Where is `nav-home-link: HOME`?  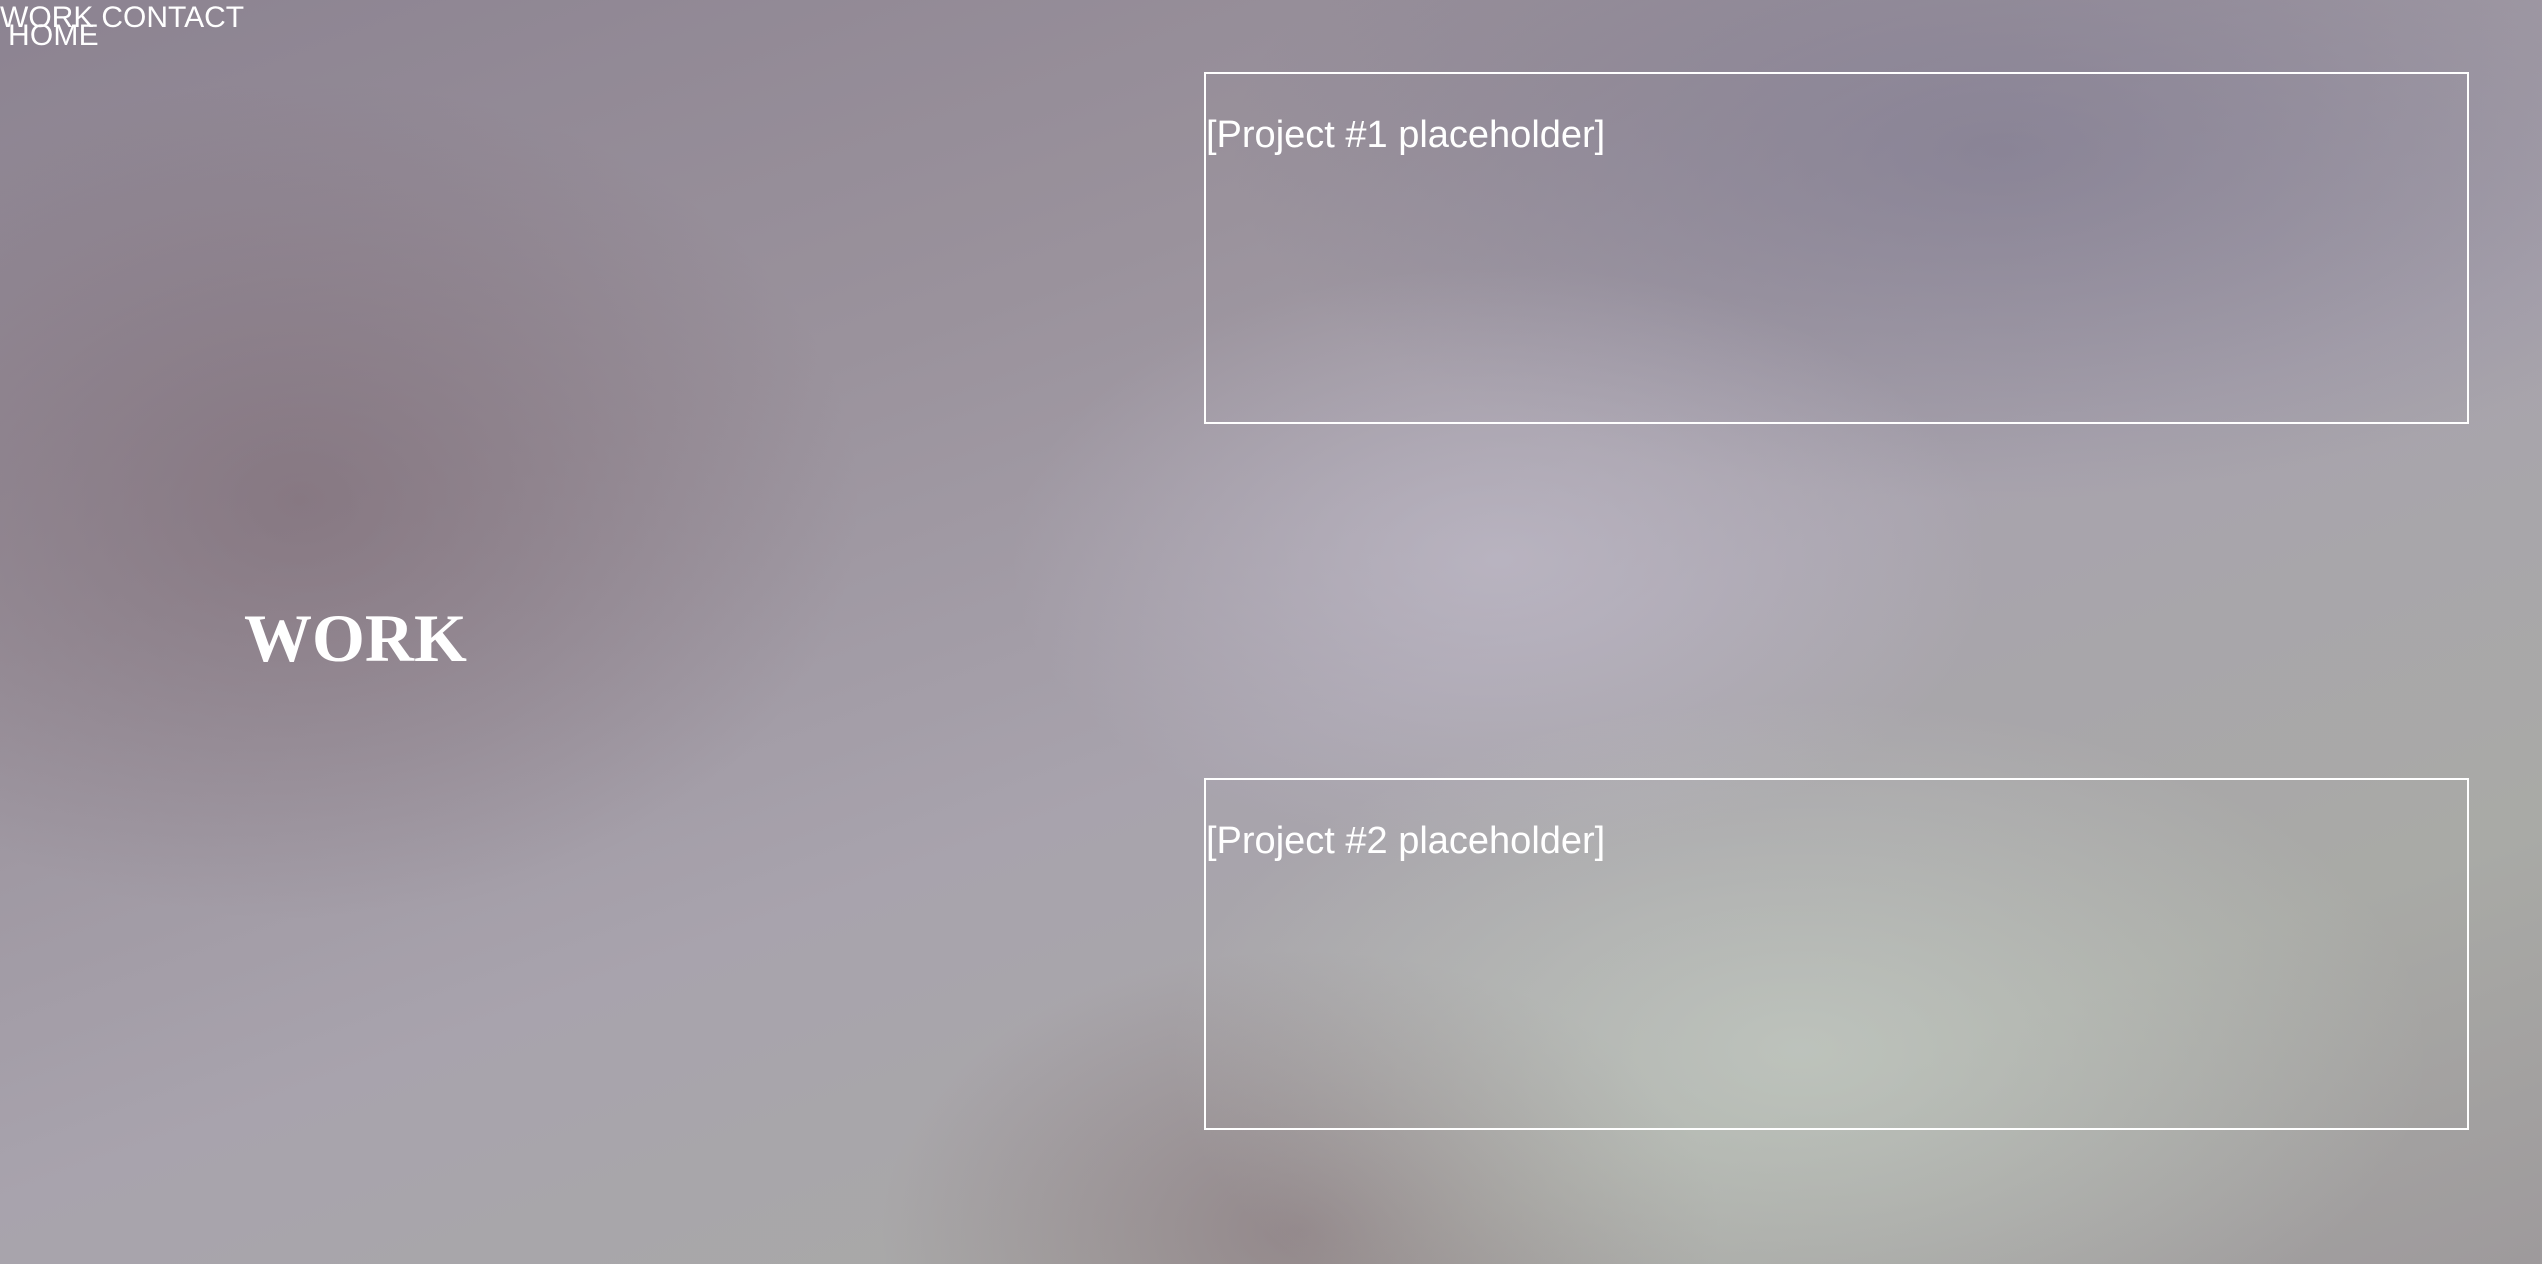 nav-home-link: HOME is located at coordinates (53, 36).